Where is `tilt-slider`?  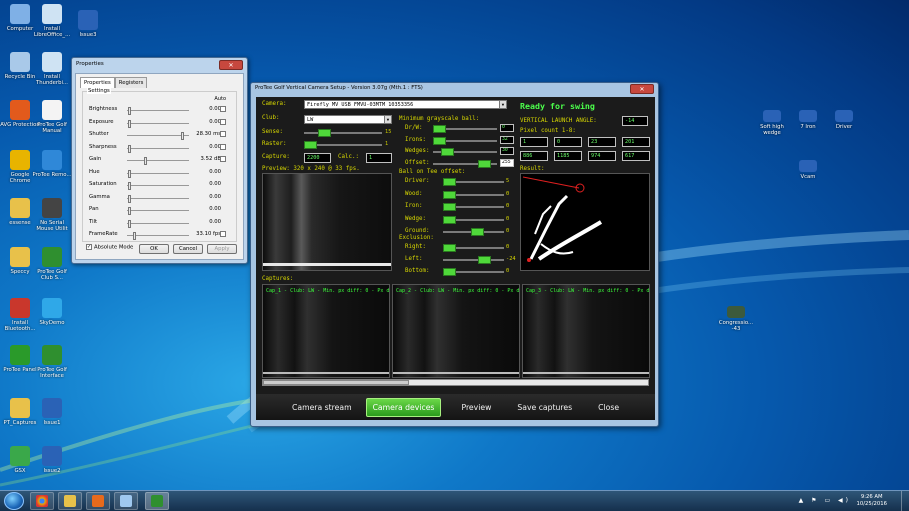 tilt-slider is located at coordinates (158, 223).